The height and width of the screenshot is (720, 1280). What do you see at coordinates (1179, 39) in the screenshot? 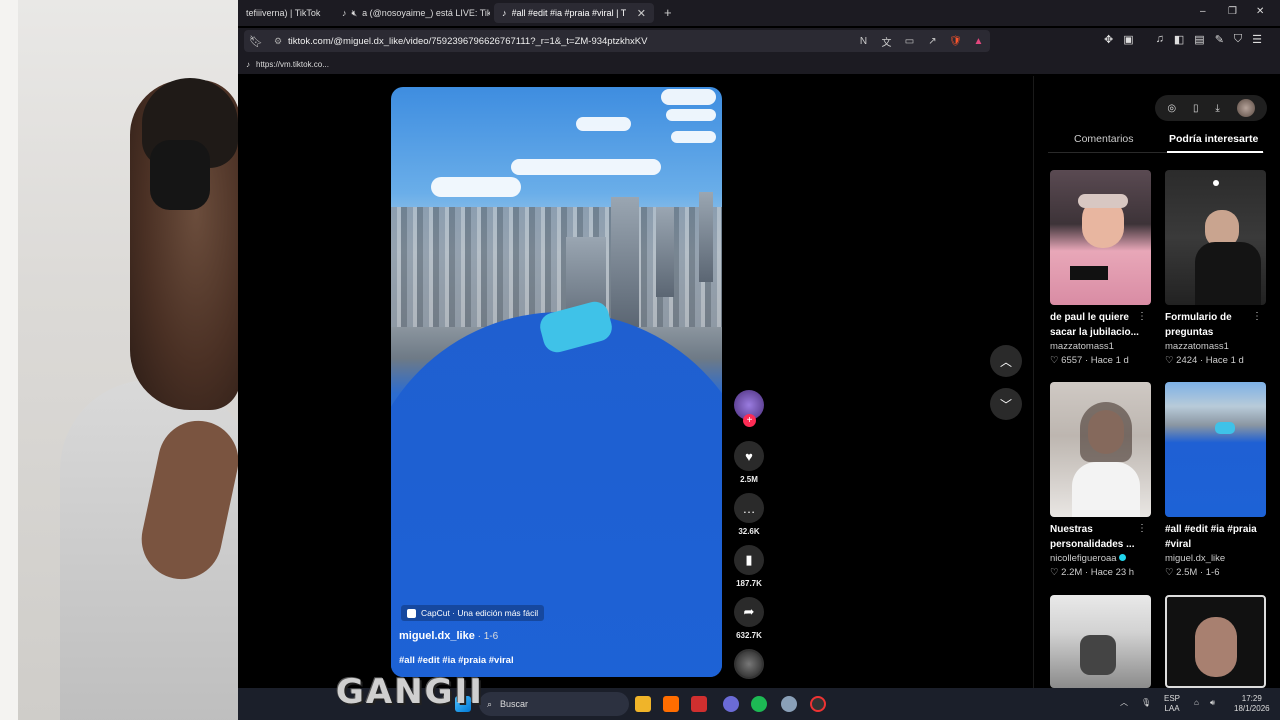
I see `sidebar-icon: ◧` at bounding box center [1179, 39].